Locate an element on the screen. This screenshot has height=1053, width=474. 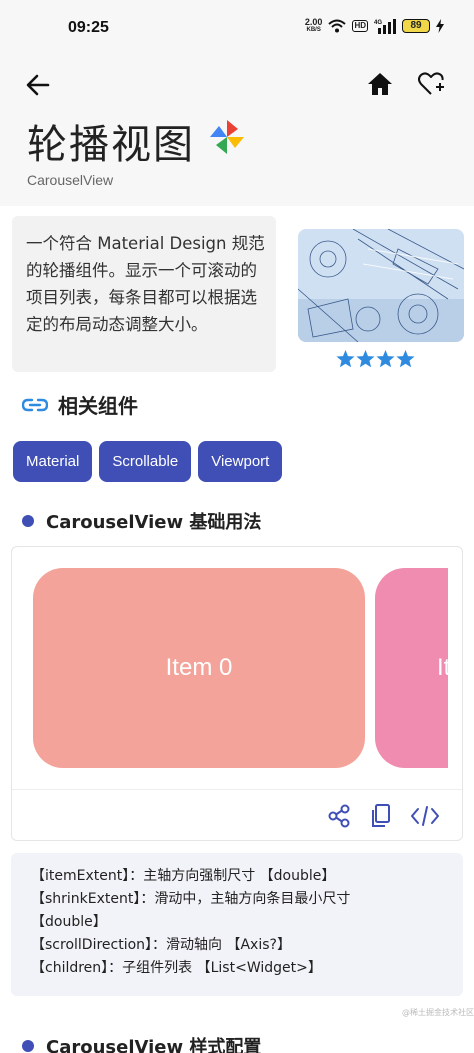
carousel-item-label: Item 0 is located at coordinates (199, 667).